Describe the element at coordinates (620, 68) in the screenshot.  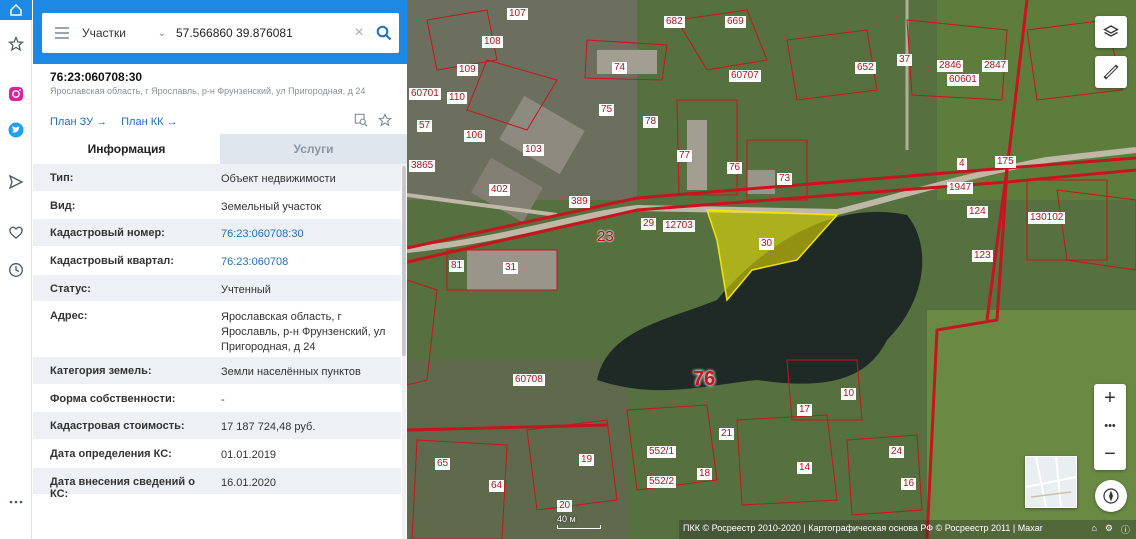
I see `parcel-label: 74` at that location.